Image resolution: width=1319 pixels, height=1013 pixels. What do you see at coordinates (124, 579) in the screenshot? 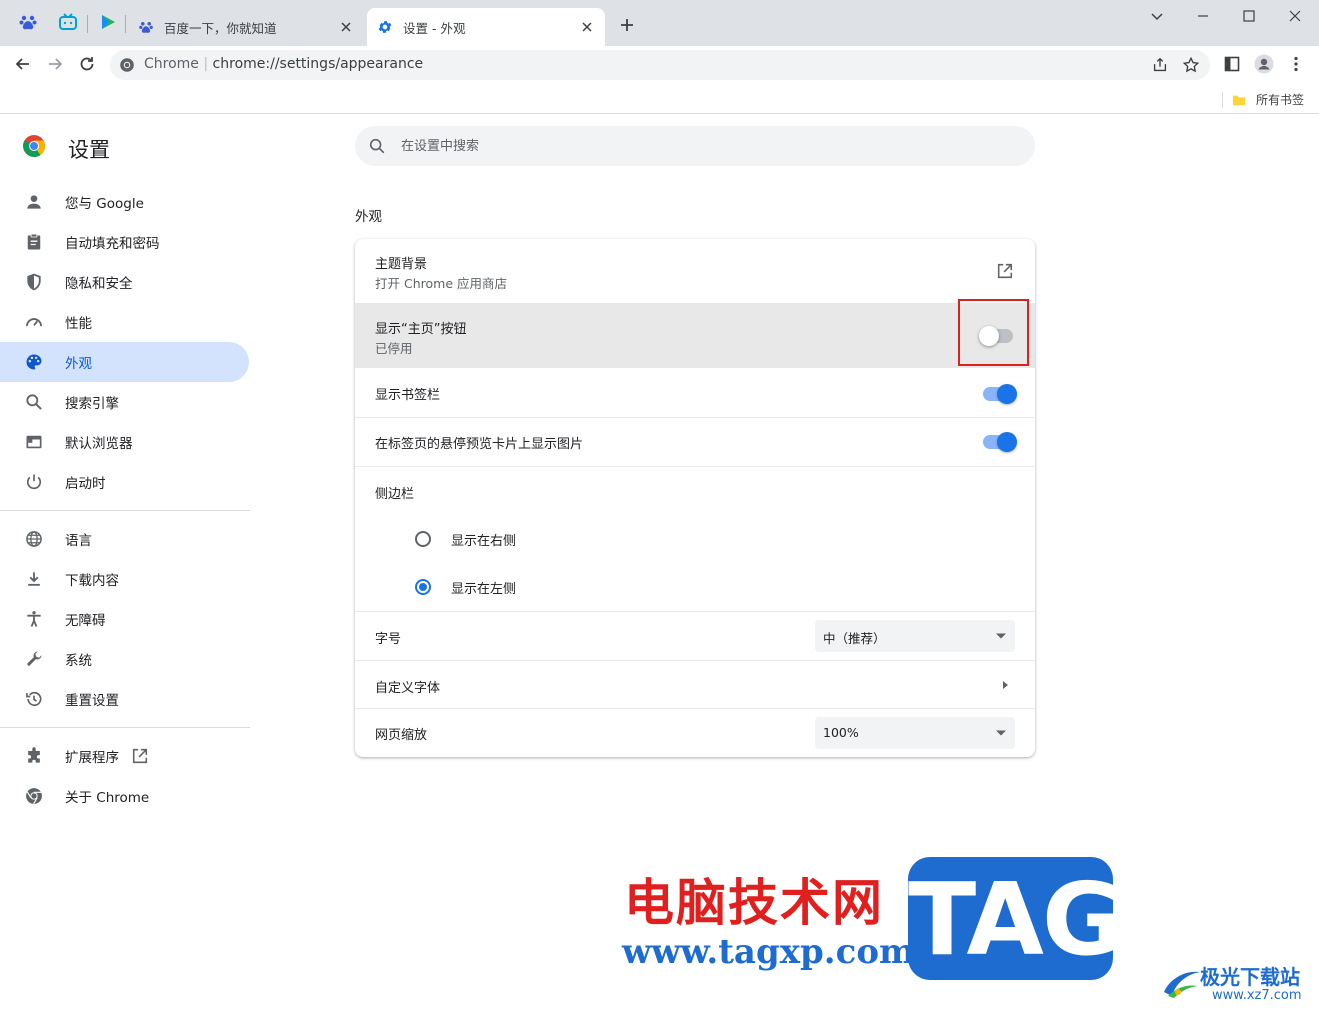
I see `nav-item-downloads: 下载内容` at bounding box center [124, 579].